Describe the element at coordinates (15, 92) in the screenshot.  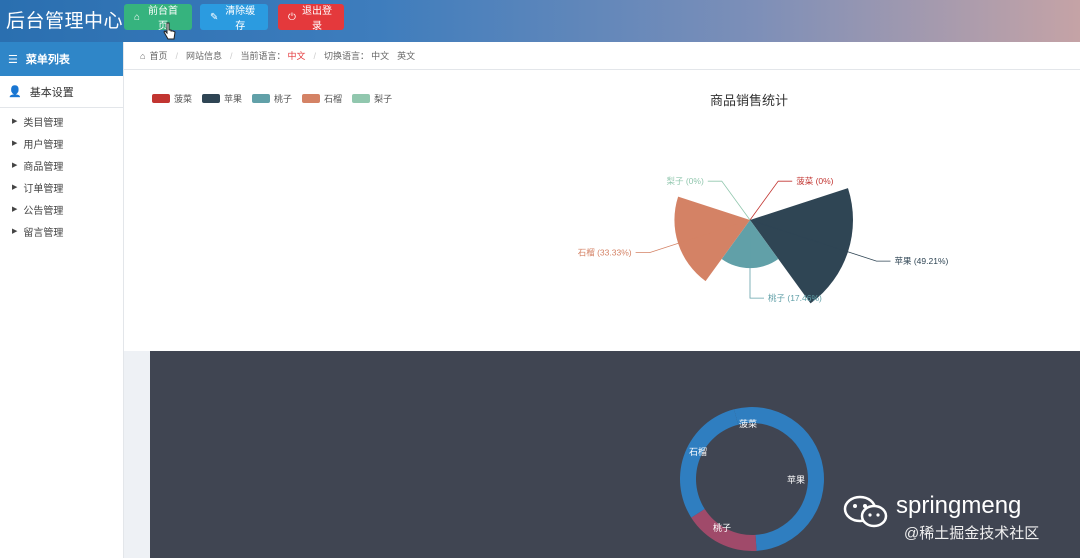
I see `user-icon: 👤` at that location.